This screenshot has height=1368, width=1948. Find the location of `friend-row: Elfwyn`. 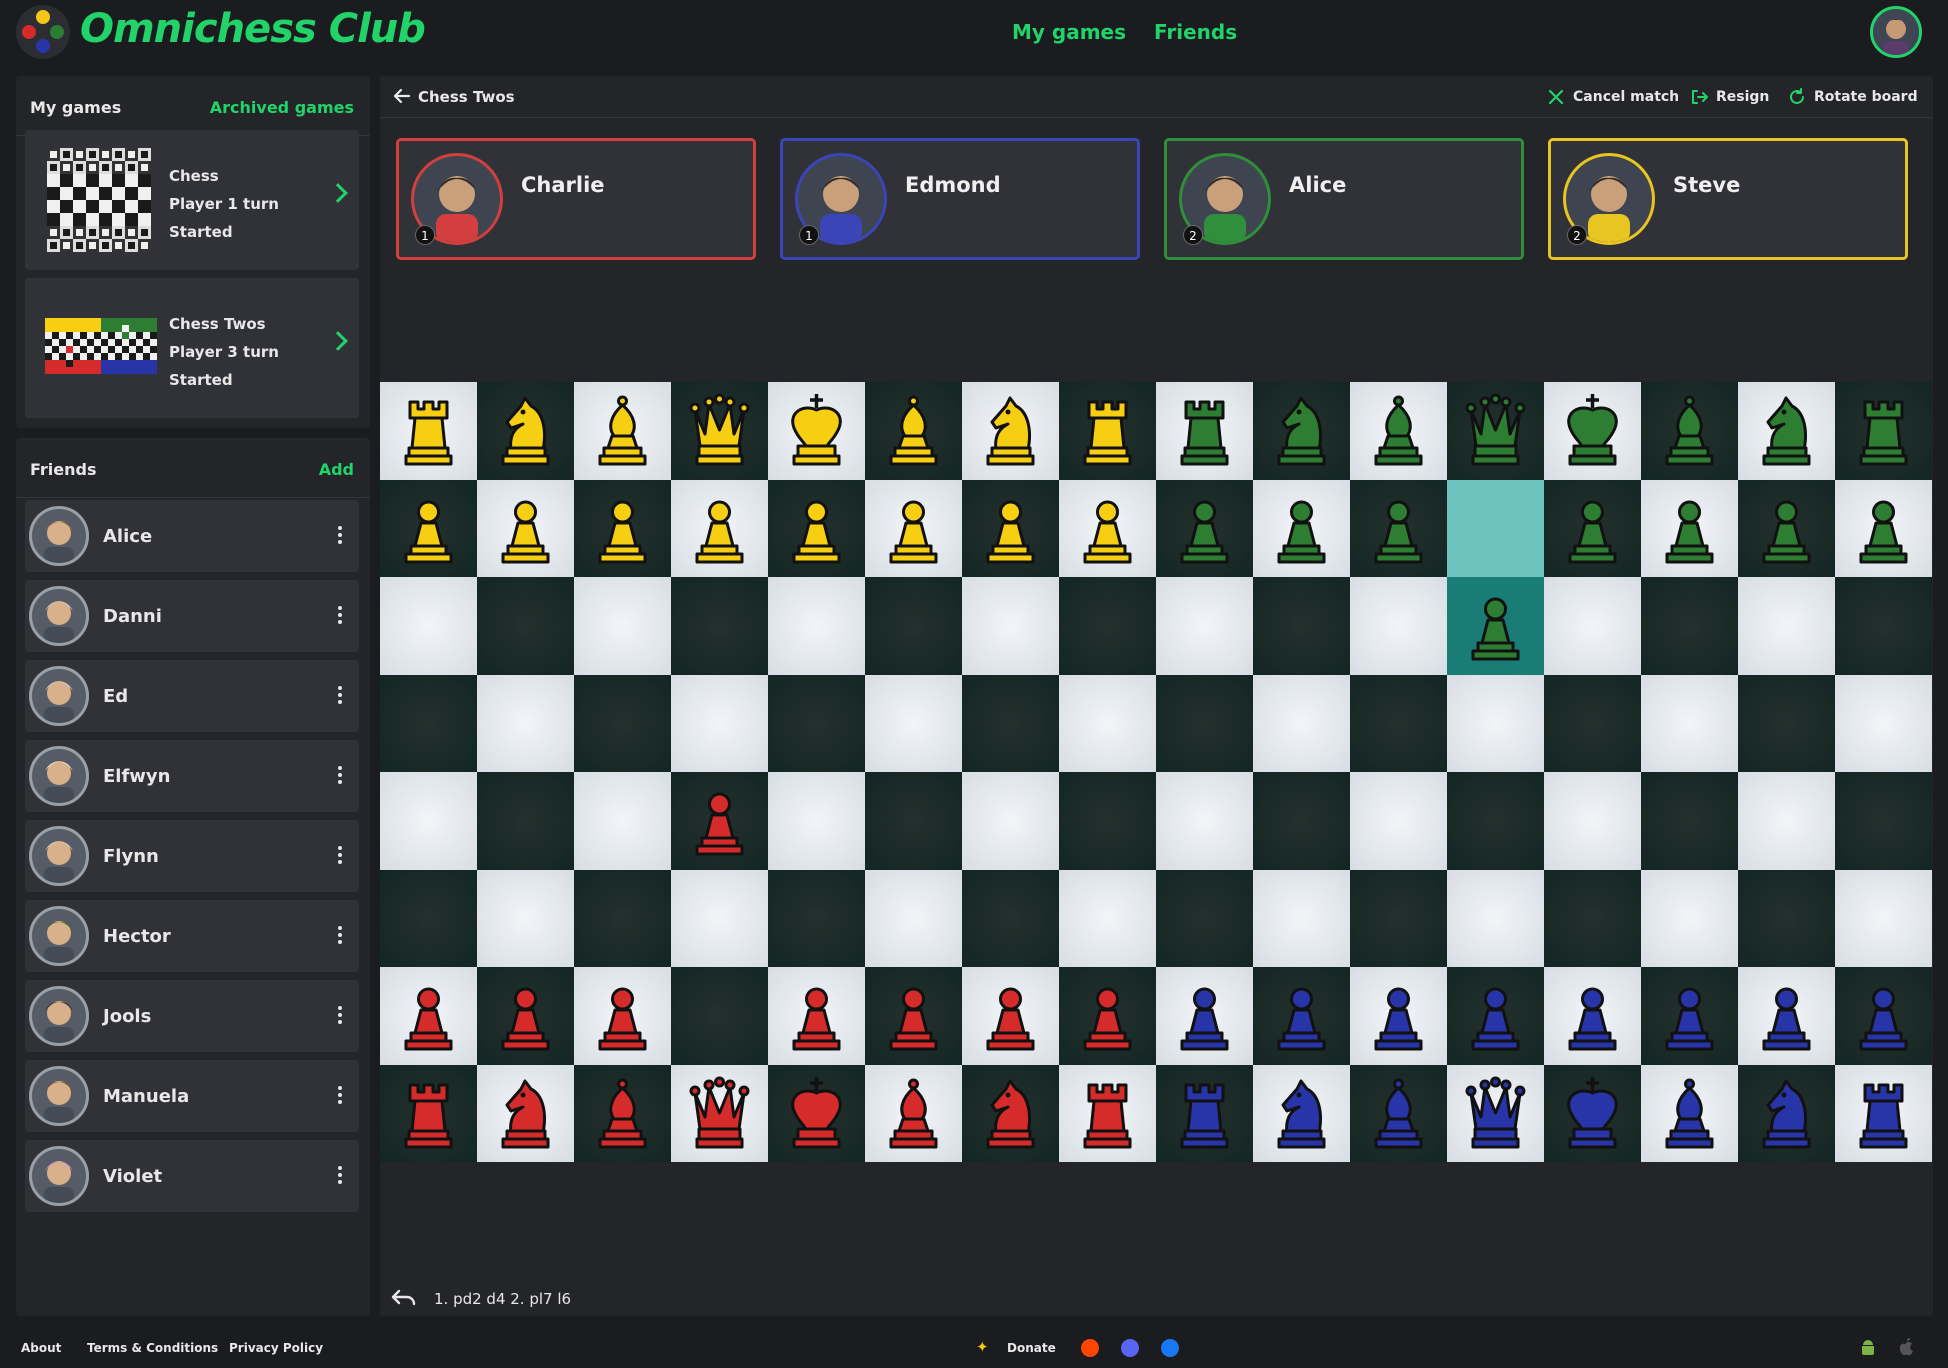

friend-row: Elfwyn is located at coordinates (192, 776).